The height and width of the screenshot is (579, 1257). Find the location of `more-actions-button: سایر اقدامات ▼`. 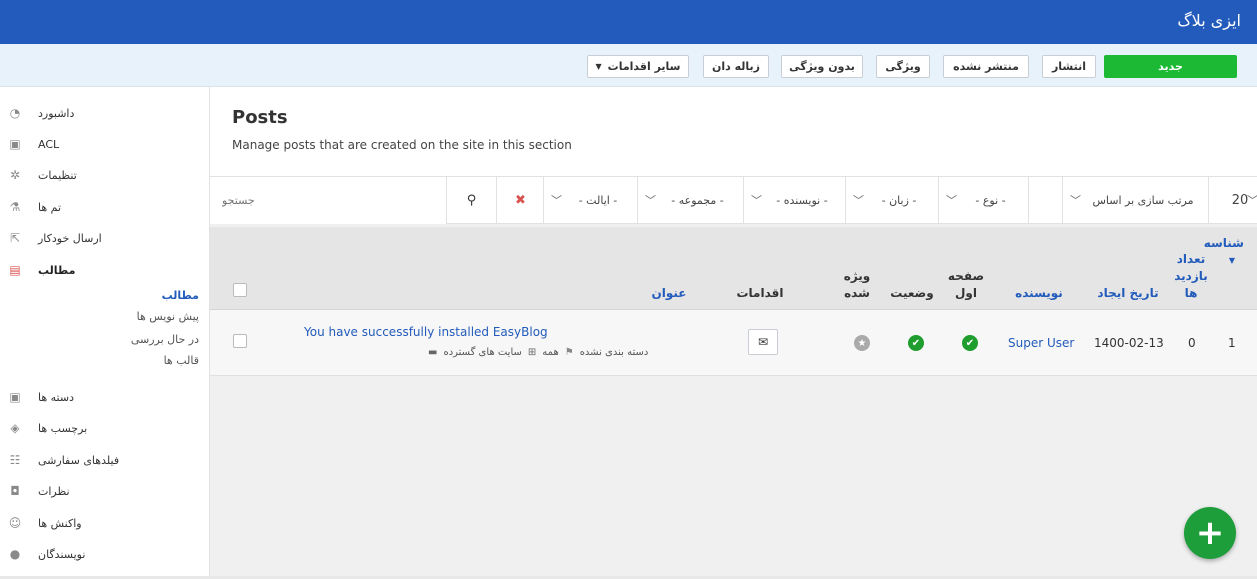

more-actions-button: سایر اقدامات ▼ is located at coordinates (638, 66).